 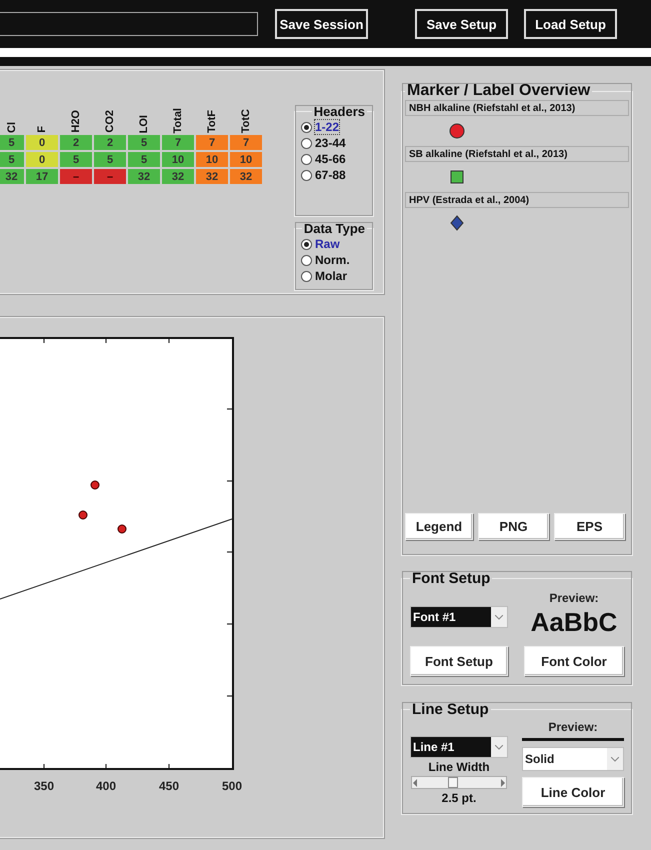 I want to click on toolbar-button: Load Setup, so click(x=570, y=24).